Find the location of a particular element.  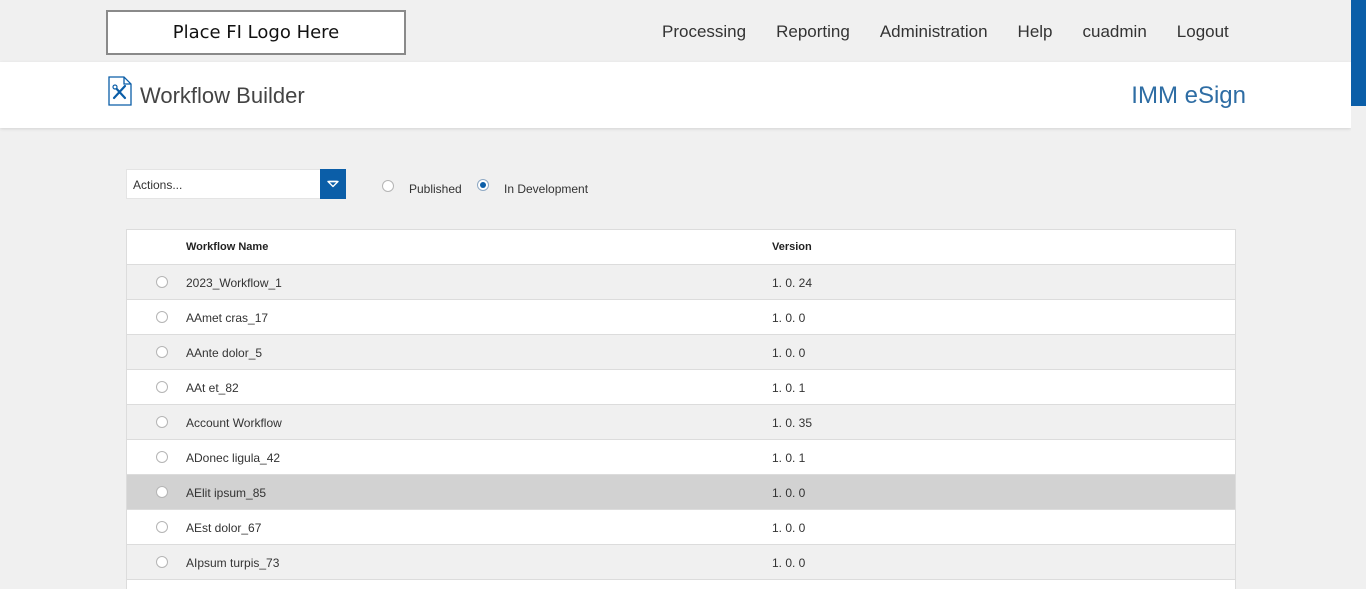

fi-logo-placeholder: Place FI Logo Here is located at coordinates (256, 32).